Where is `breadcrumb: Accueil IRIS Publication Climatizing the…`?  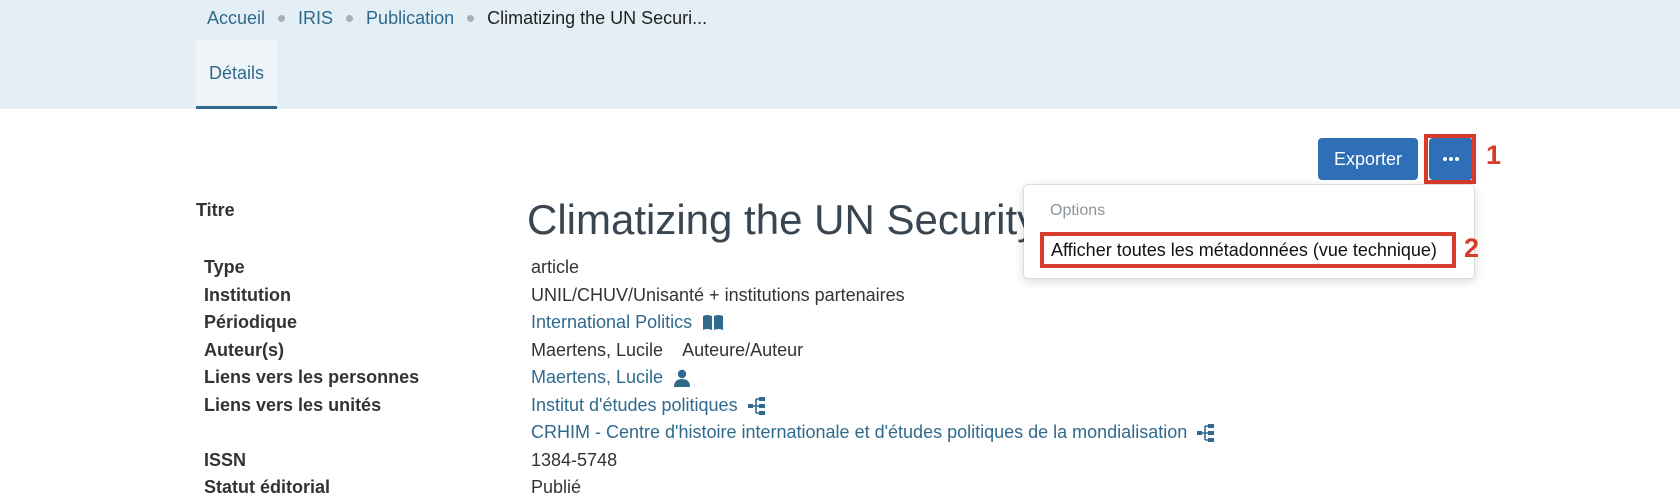 breadcrumb: Accueil IRIS Publication Climatizing the… is located at coordinates (457, 18).